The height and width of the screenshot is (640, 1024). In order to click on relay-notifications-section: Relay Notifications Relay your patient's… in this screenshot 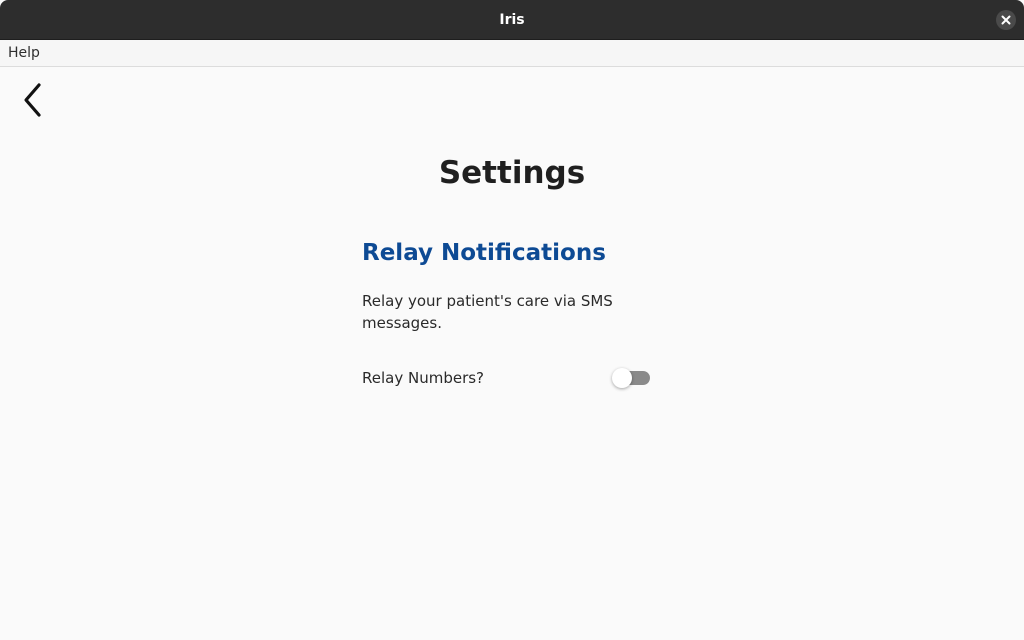, I will do `click(507, 313)`.